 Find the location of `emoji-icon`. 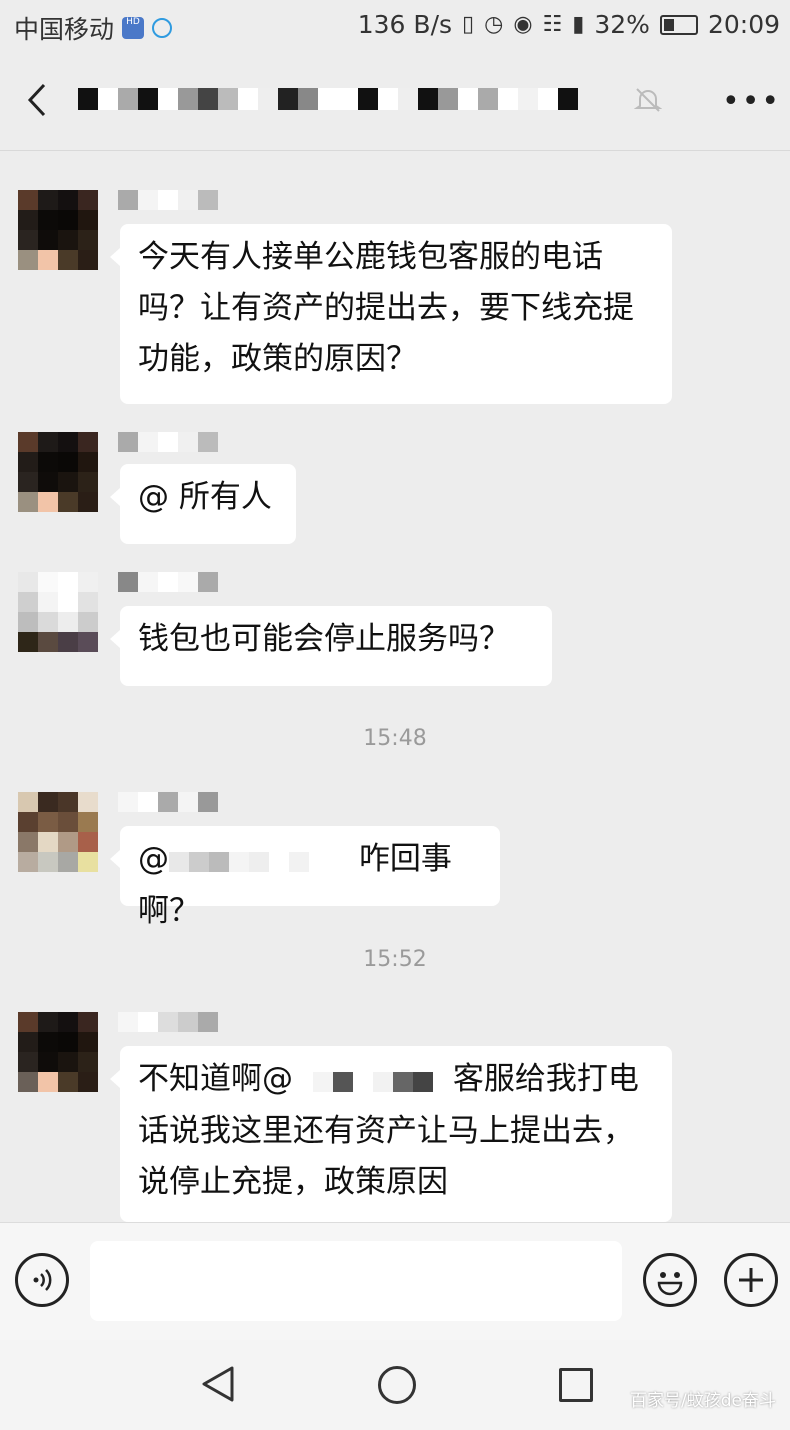

emoji-icon is located at coordinates (670, 1280).